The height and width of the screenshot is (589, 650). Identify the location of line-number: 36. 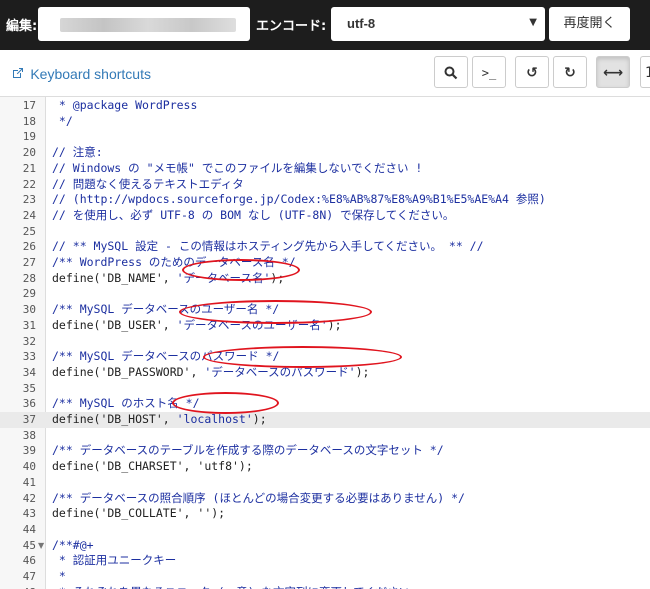
(29, 404).